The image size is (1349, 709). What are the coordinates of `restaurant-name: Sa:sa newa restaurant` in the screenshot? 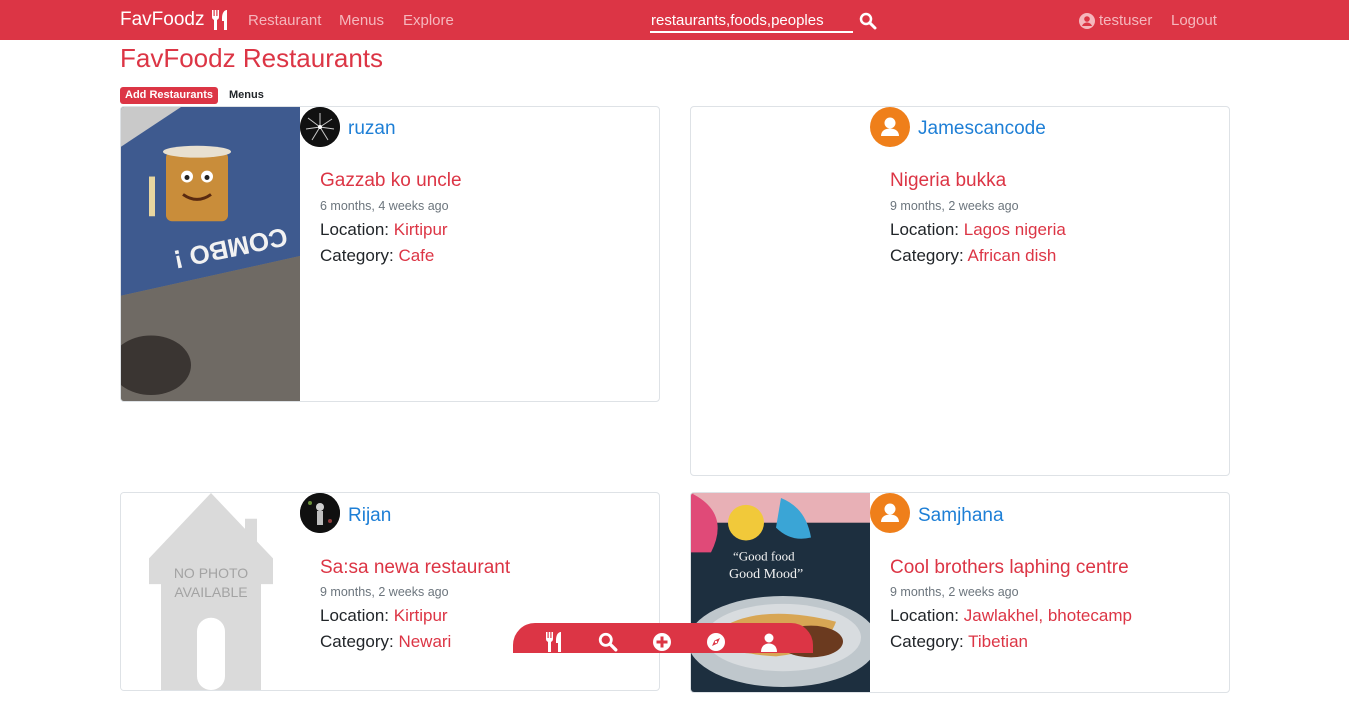 It's located at (415, 568).